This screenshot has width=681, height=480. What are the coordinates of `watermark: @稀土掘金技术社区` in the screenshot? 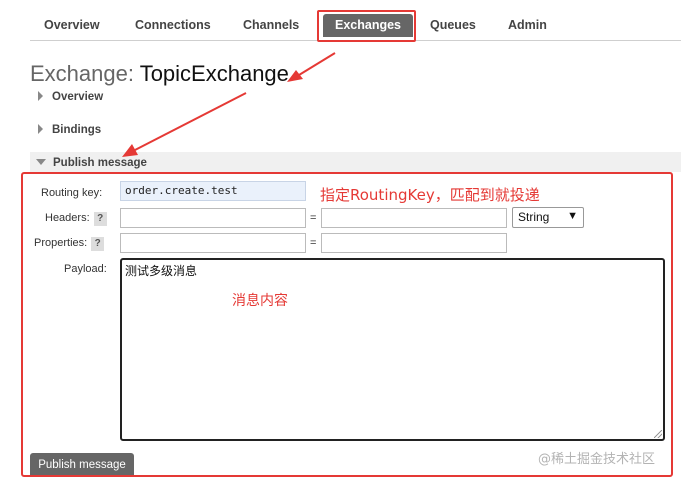 It's located at (597, 459).